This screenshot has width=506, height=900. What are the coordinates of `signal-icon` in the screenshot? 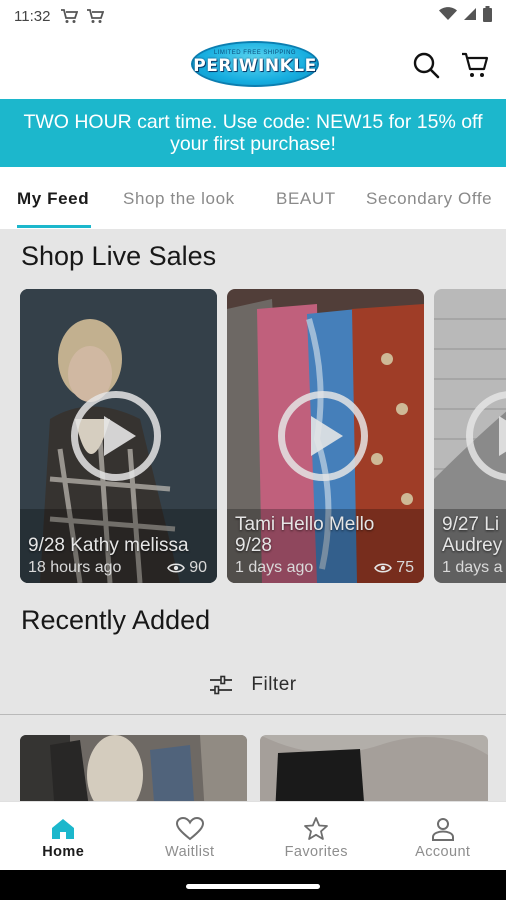 It's located at (470, 16).